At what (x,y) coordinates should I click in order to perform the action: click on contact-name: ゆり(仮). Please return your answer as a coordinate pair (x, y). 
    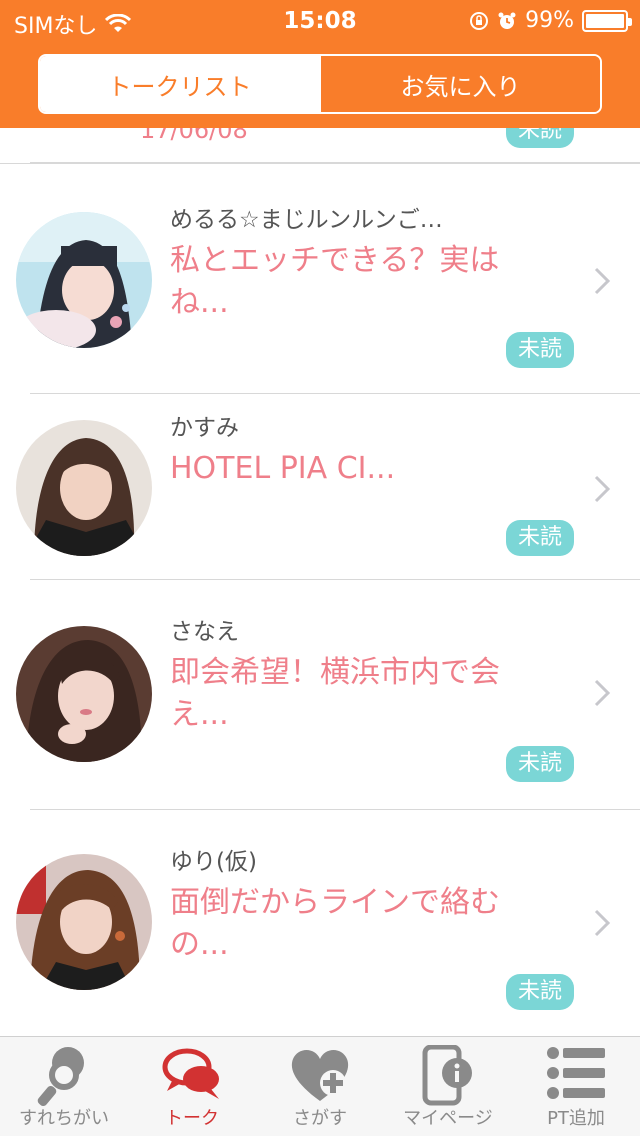
    Looking at the image, I should click on (213, 862).